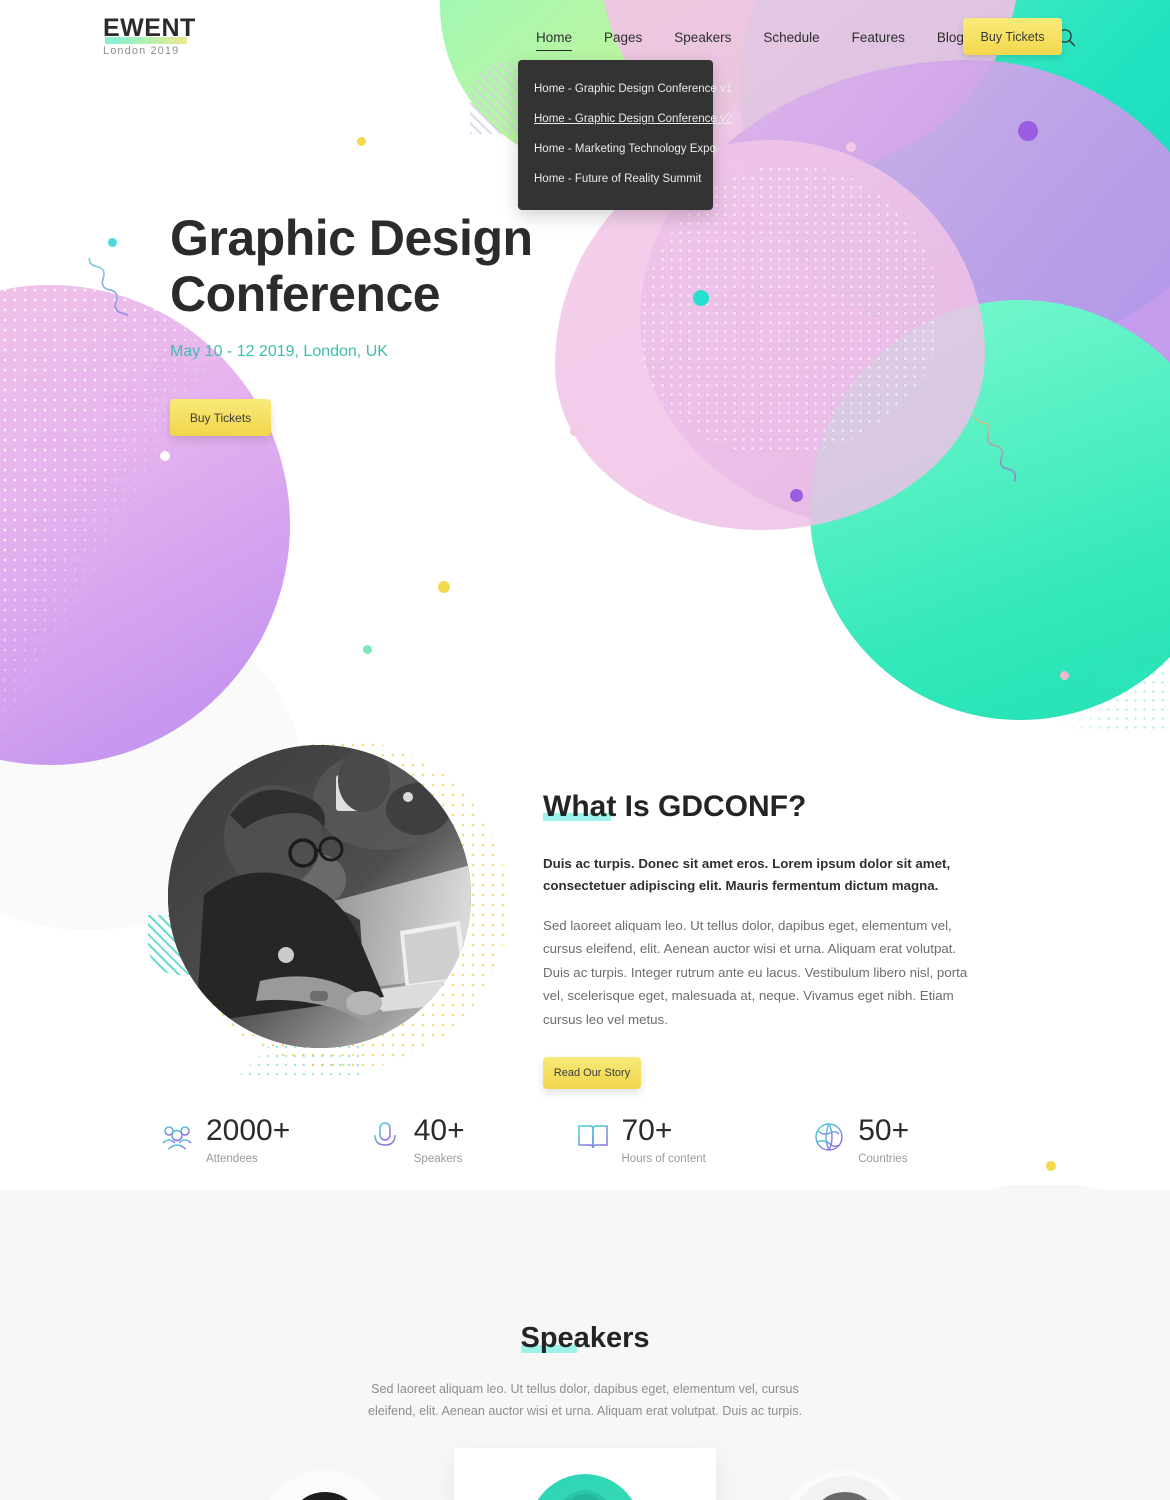 The width and height of the screenshot is (1170, 1500). I want to click on accent-dot-purple-large, so click(1028, 131).